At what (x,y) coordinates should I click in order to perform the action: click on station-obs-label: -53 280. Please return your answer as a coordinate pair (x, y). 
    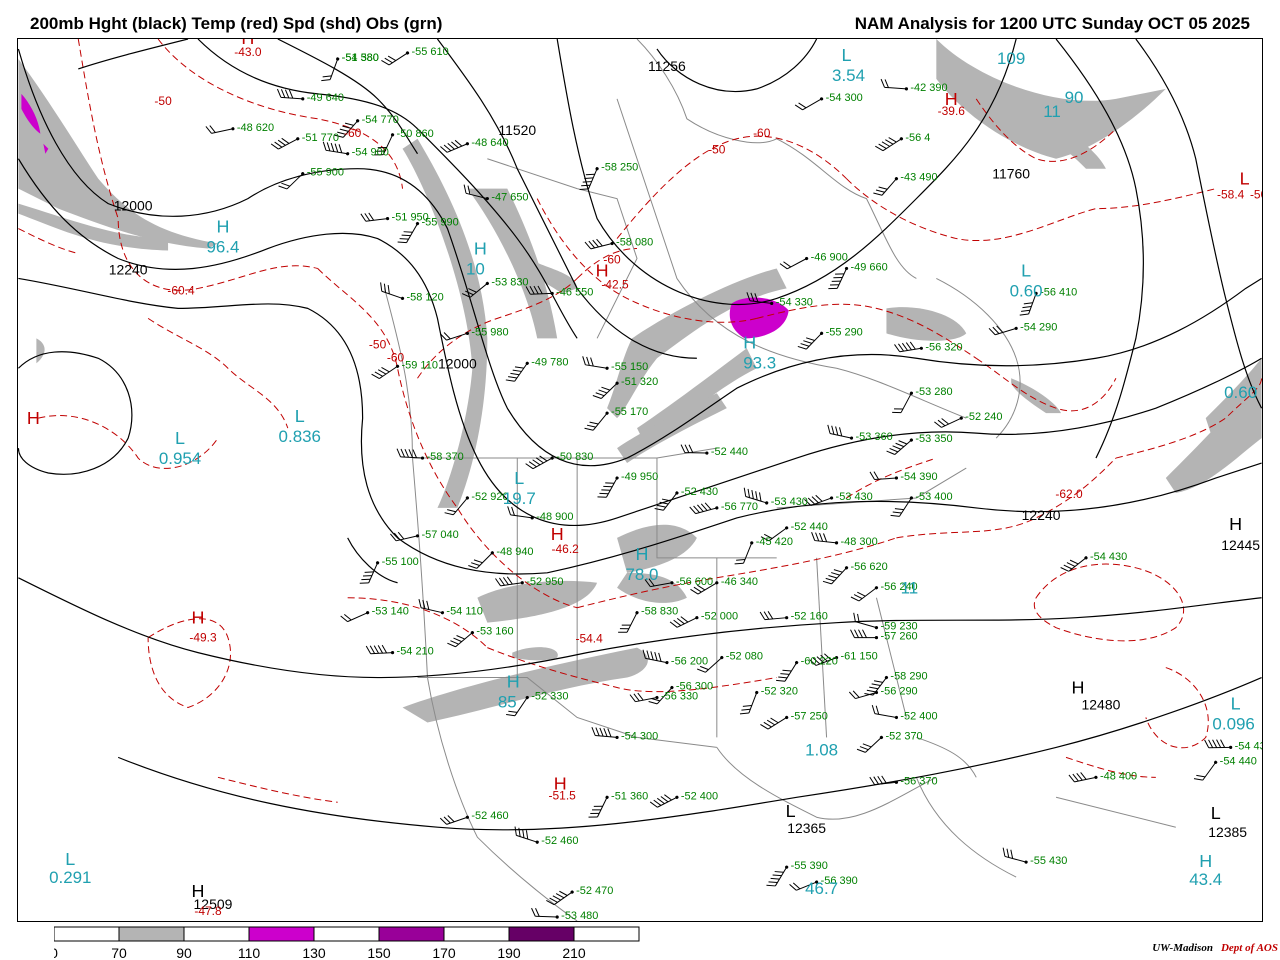
    Looking at the image, I should click on (933, 392).